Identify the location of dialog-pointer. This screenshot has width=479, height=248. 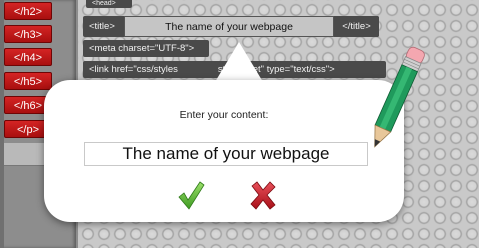
(239, 62).